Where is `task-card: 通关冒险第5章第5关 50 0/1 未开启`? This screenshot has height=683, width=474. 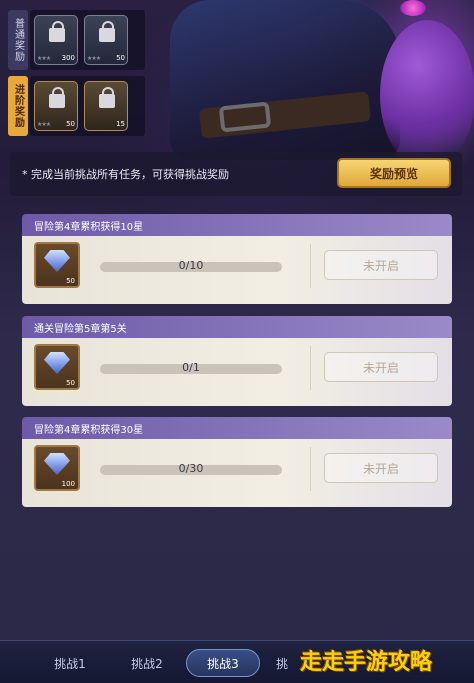
task-card: 通关冒险第5章第5关 50 0/1 未开启 is located at coordinates (237, 361).